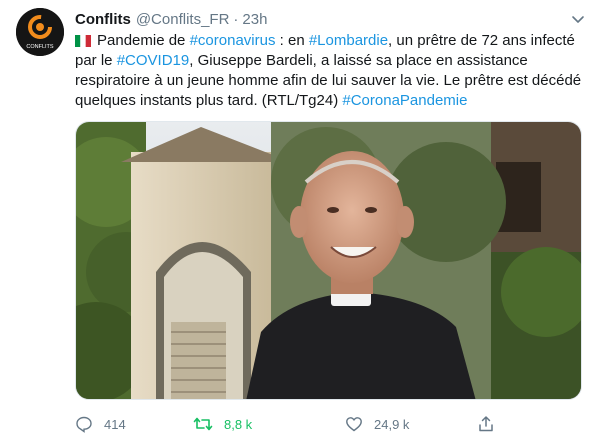 This screenshot has height=443, width=598. What do you see at coordinates (486, 424) in the screenshot?
I see `share-icon` at bounding box center [486, 424].